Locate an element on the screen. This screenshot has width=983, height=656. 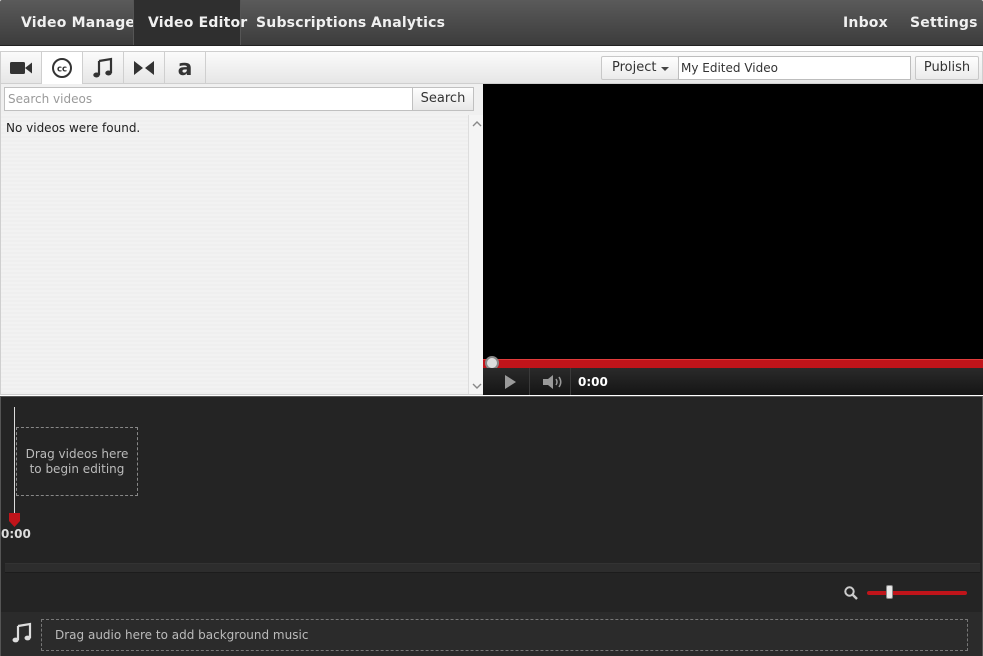
tab-captions: cc is located at coordinates (62, 68).